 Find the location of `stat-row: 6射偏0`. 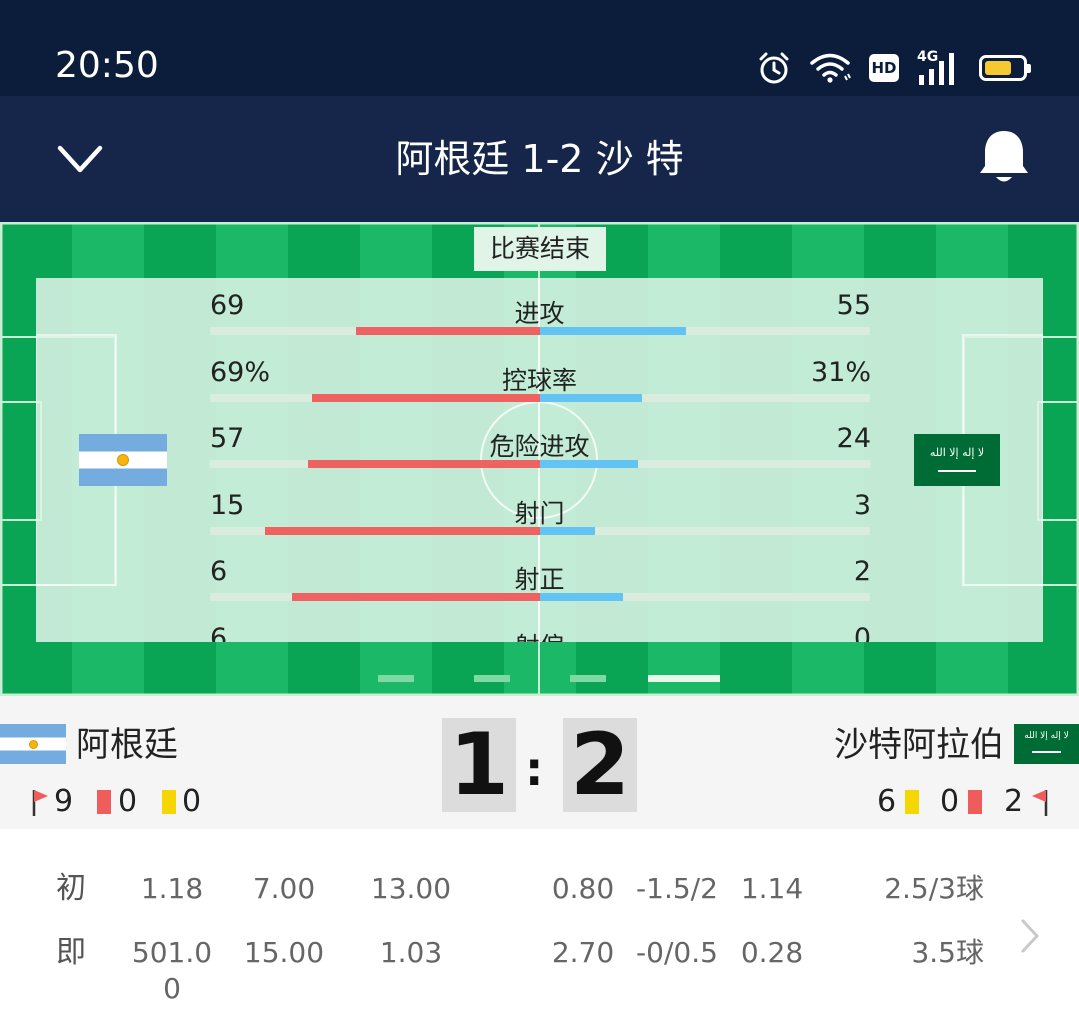

stat-row: 6射偏0 is located at coordinates (539, 633).